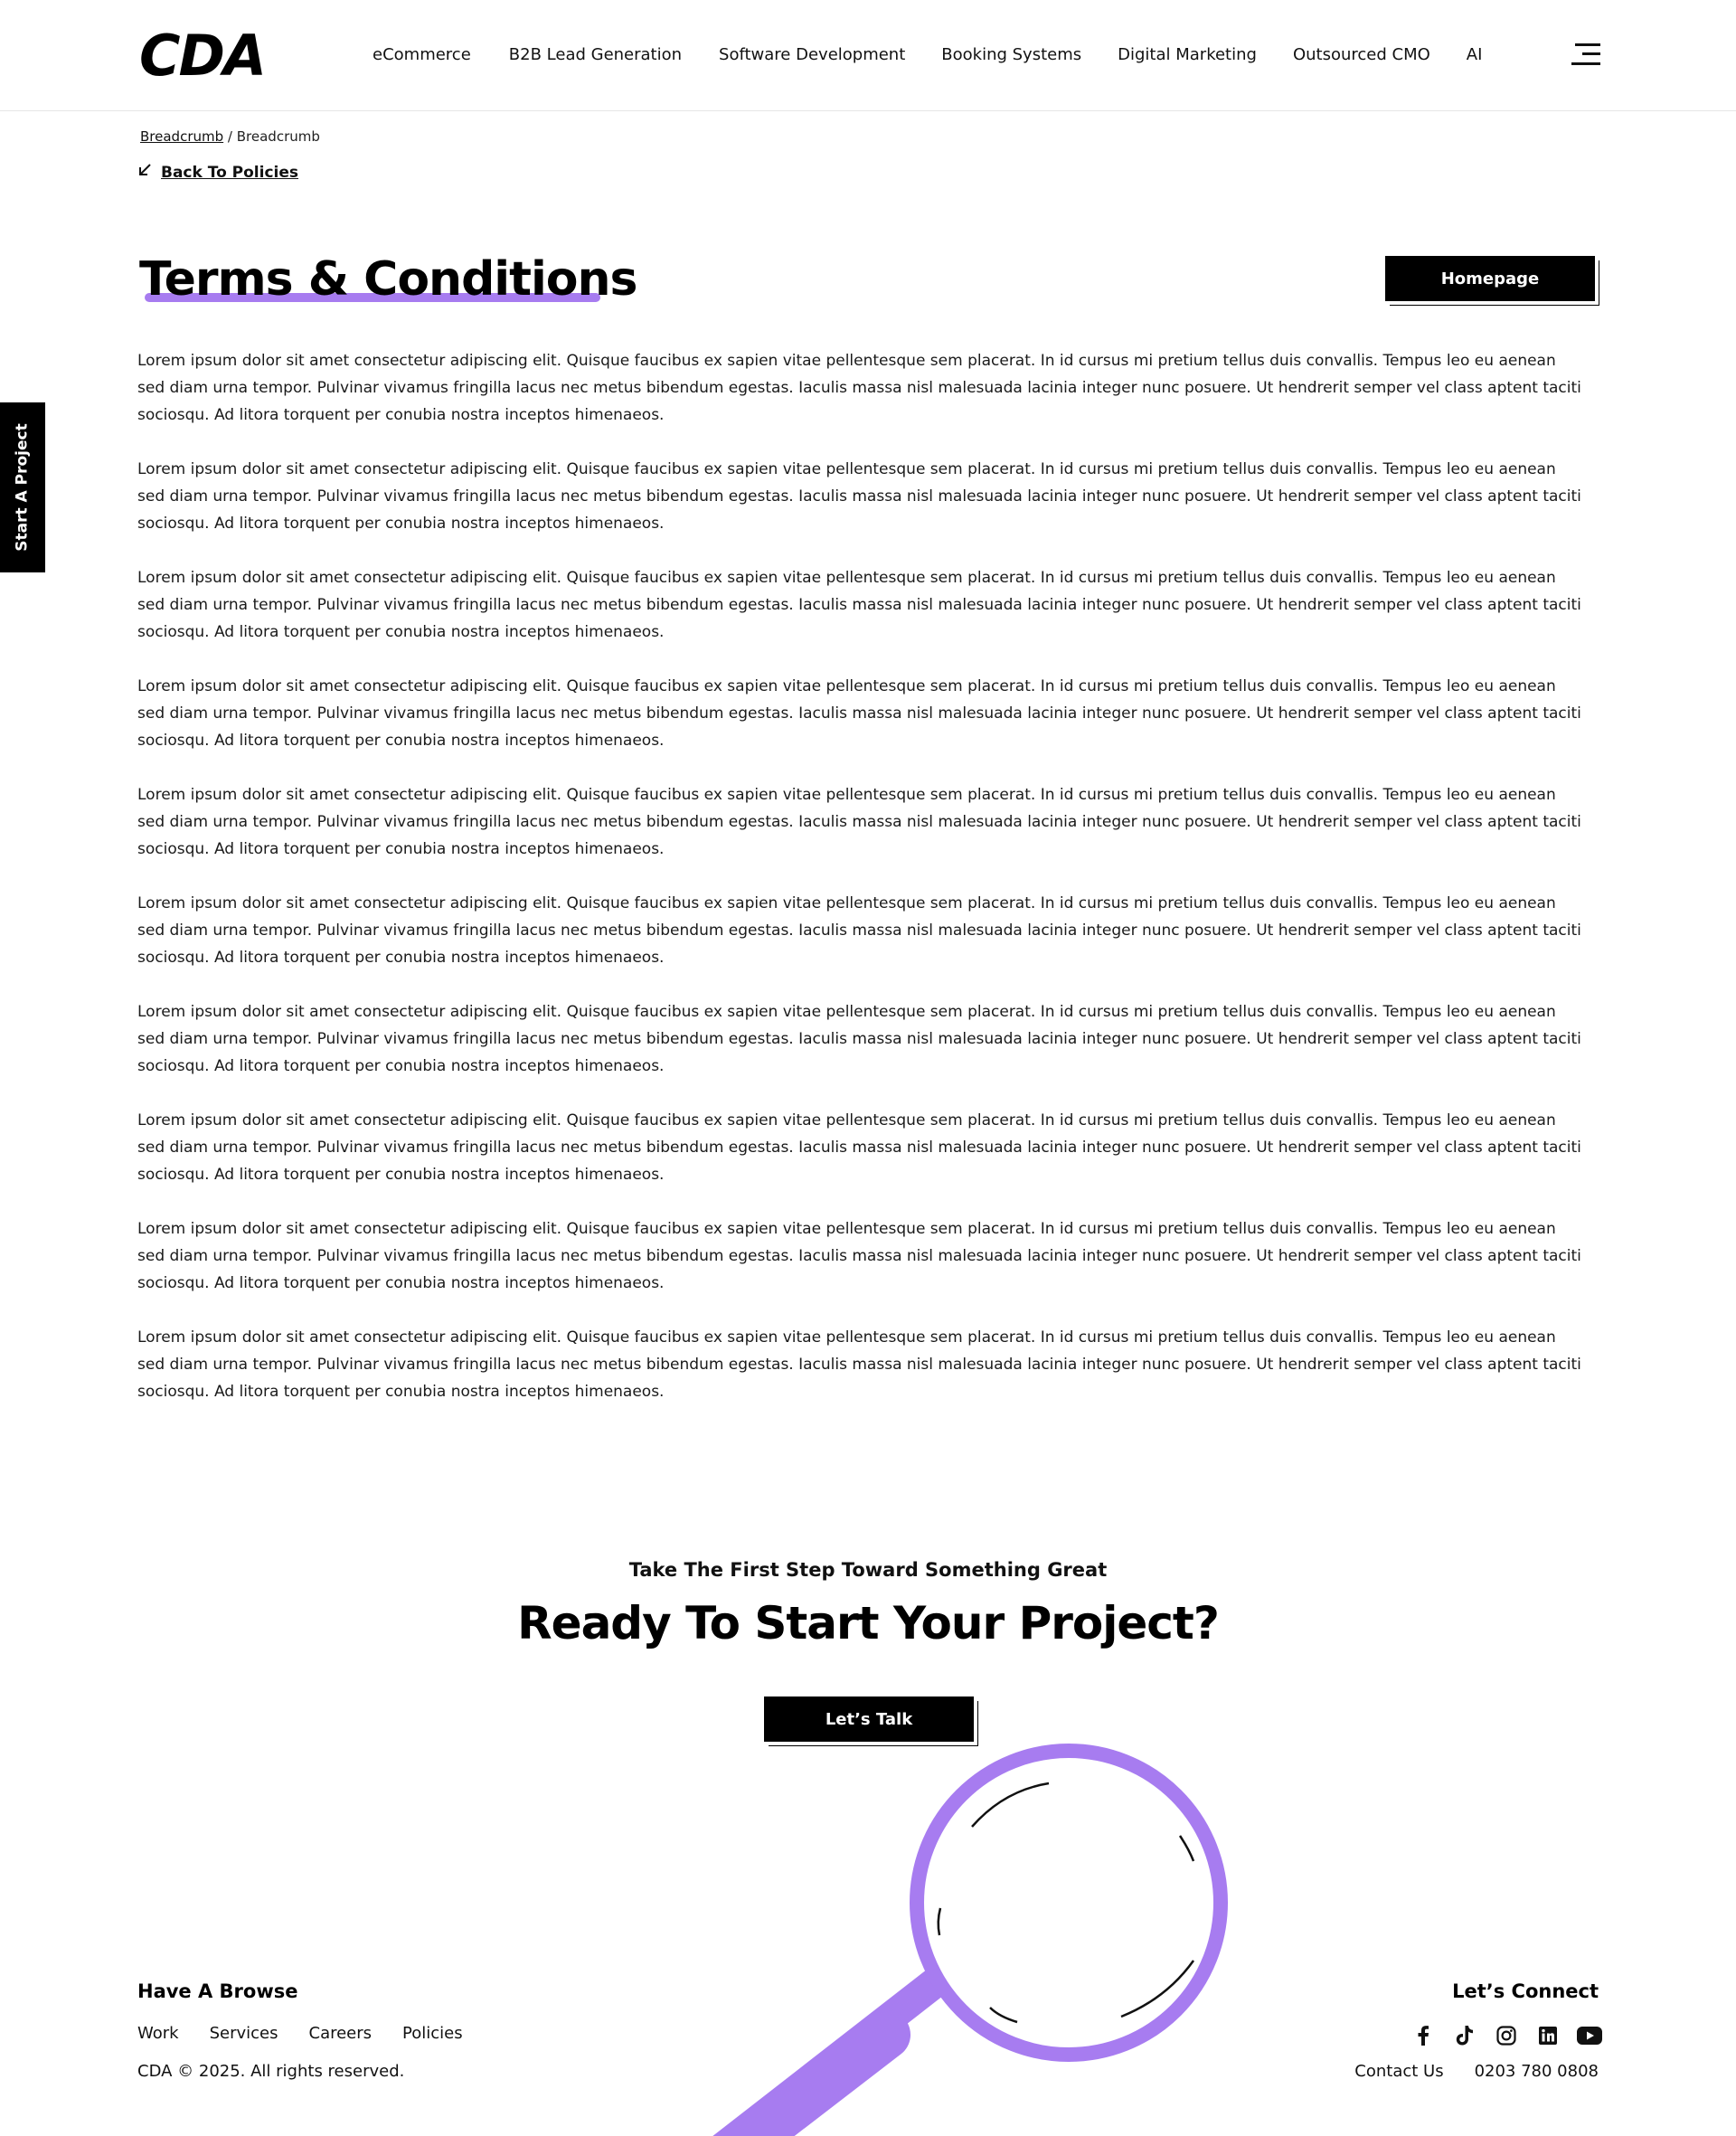 This screenshot has height=2136, width=1736. I want to click on back-to-policies-label: Back To Policies, so click(230, 172).